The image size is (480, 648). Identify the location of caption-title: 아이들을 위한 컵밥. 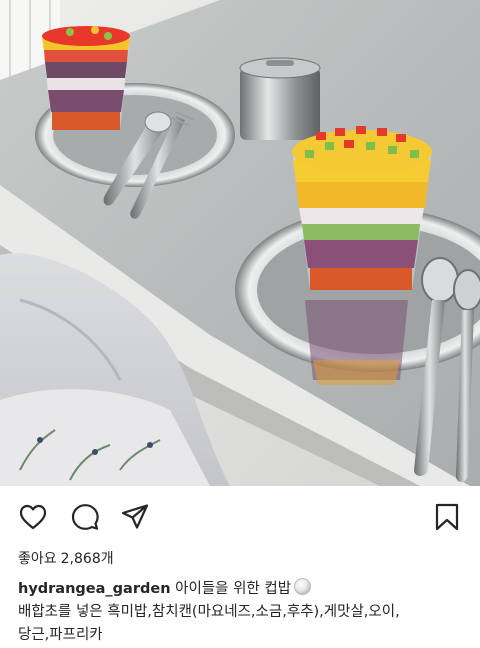
(233, 589).